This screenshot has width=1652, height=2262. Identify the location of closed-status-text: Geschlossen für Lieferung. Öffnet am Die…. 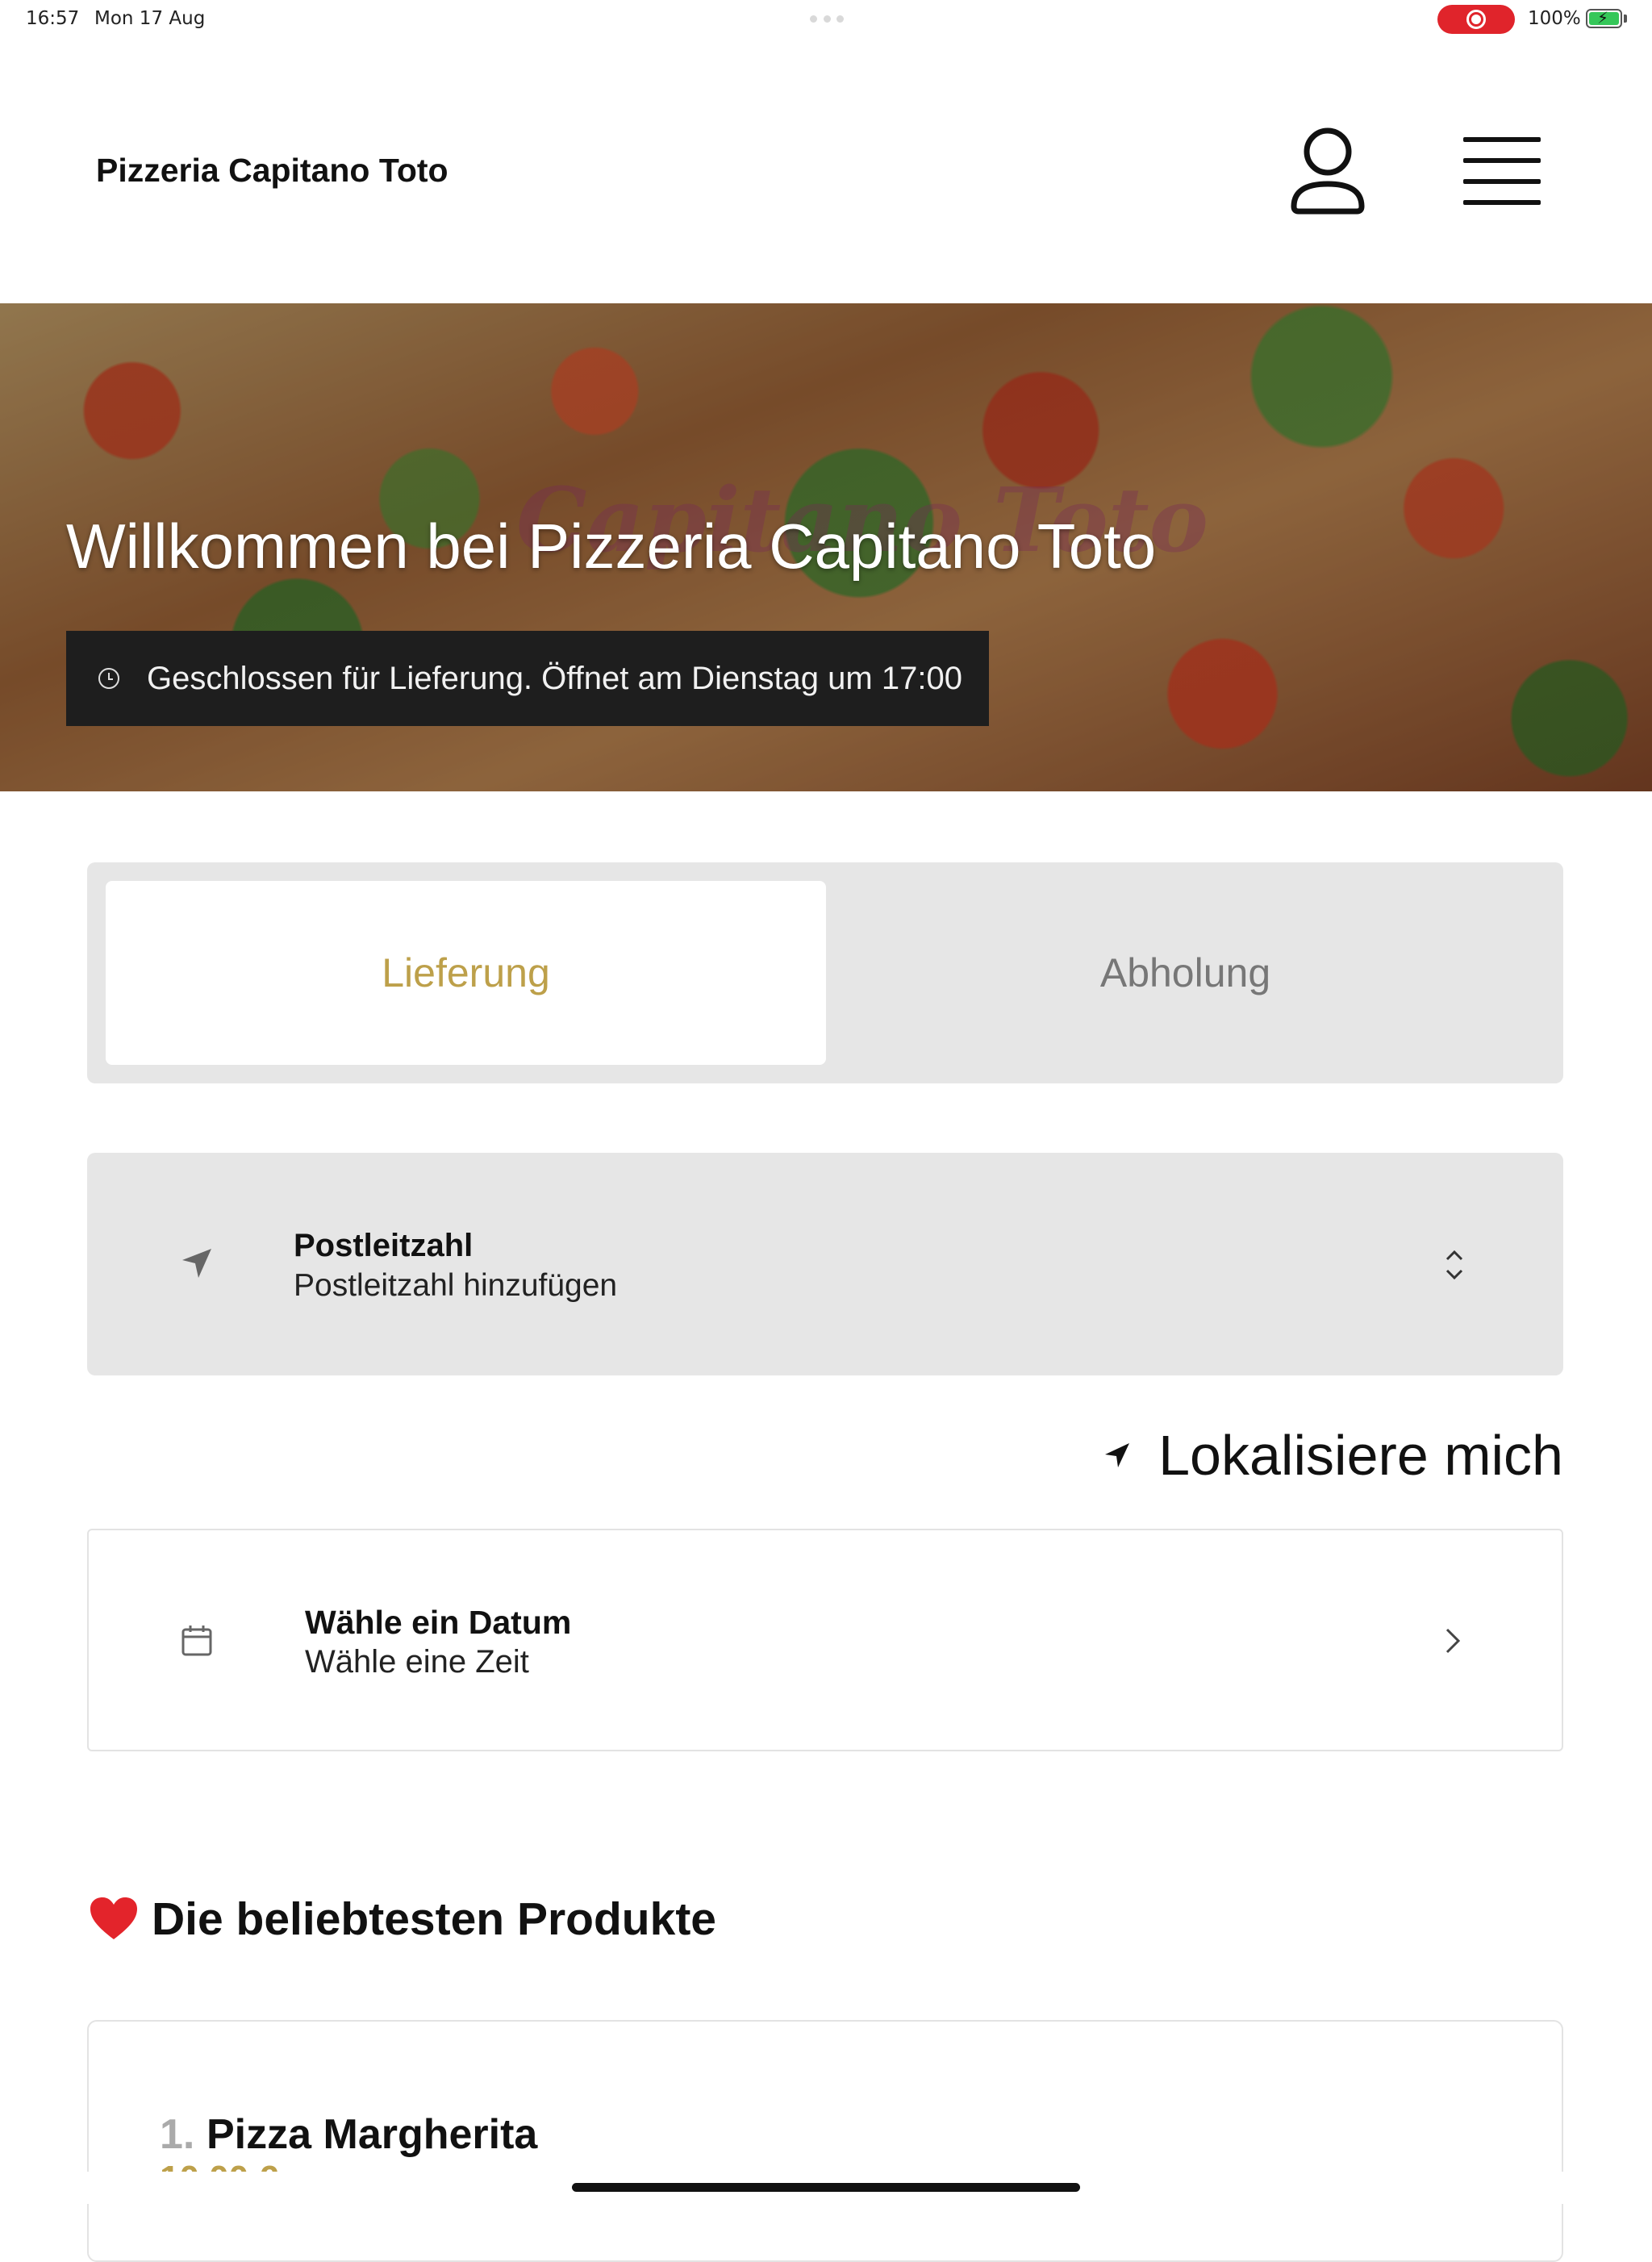
(554, 678).